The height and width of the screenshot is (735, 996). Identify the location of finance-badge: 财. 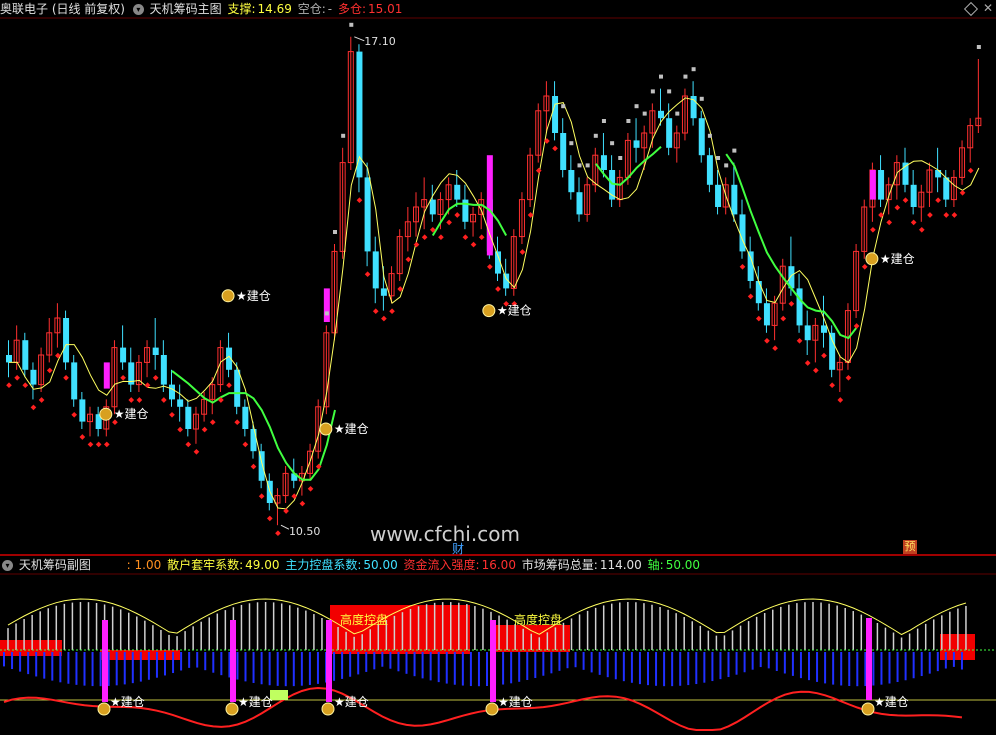
(458, 548).